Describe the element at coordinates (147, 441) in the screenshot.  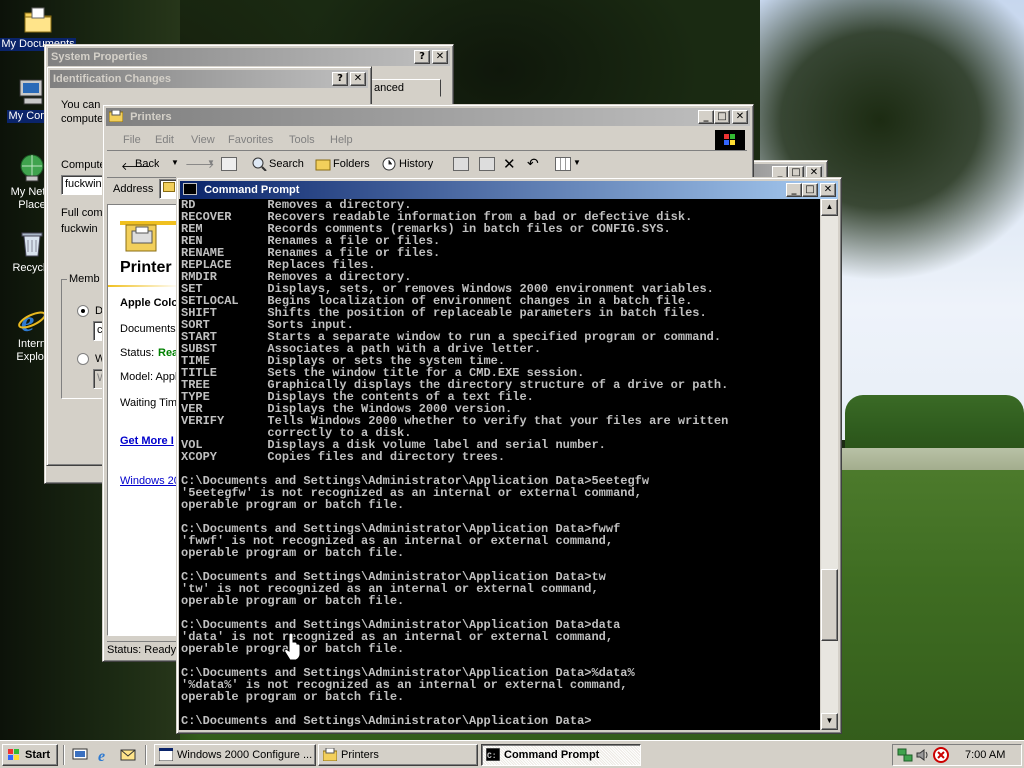
I see `get-more-info-link: Get More I` at that location.